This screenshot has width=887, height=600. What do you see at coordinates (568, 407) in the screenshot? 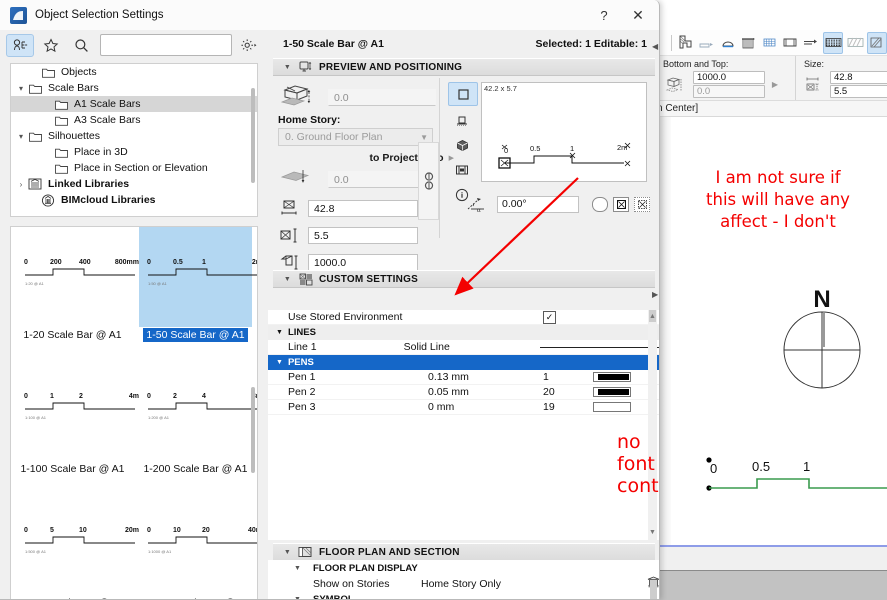
I see `settings-row-number: 19` at bounding box center [568, 407].